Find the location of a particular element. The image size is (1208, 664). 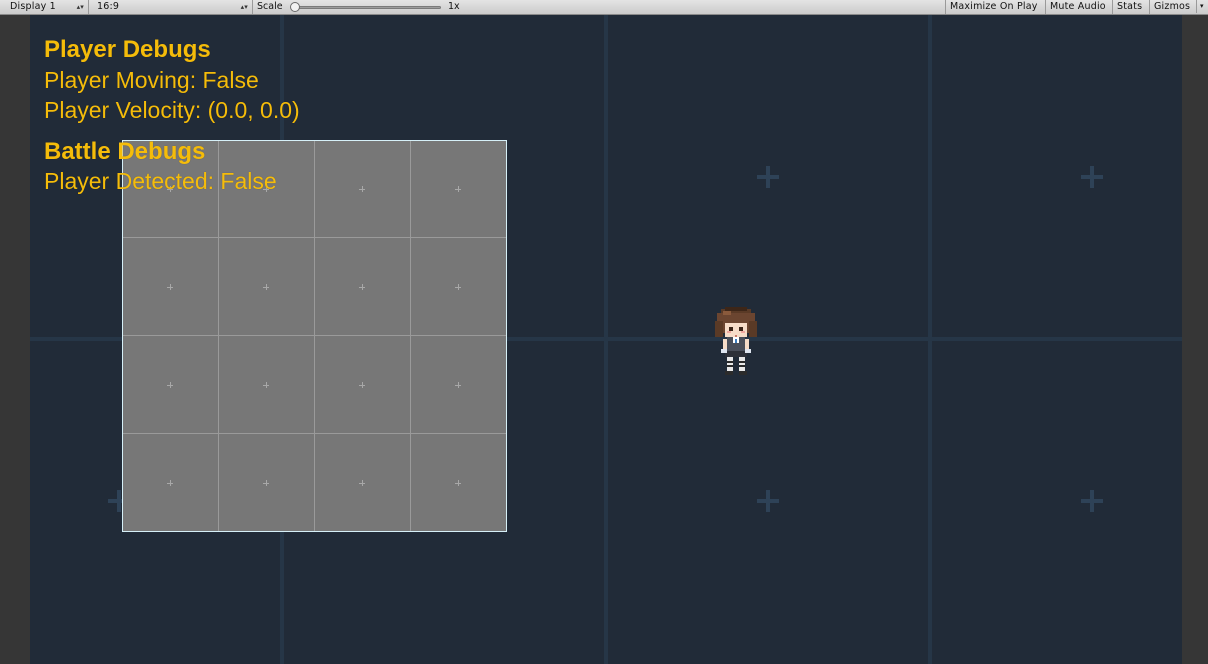

mute-audio-label: Mute Audio is located at coordinates (1078, 6).